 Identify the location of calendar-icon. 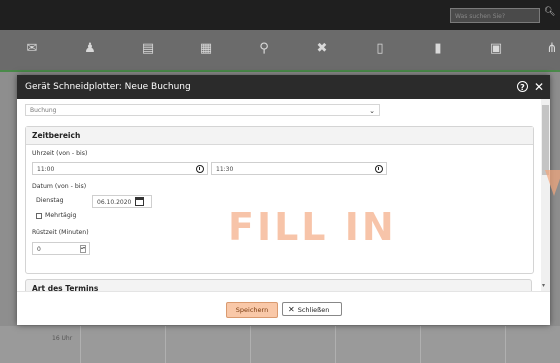
(139, 201).